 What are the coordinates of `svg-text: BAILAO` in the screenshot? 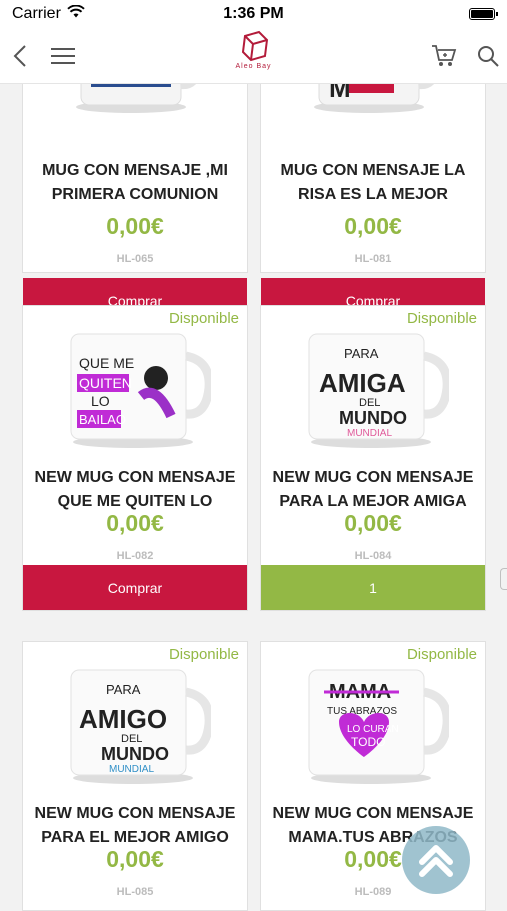 It's located at (102, 419).